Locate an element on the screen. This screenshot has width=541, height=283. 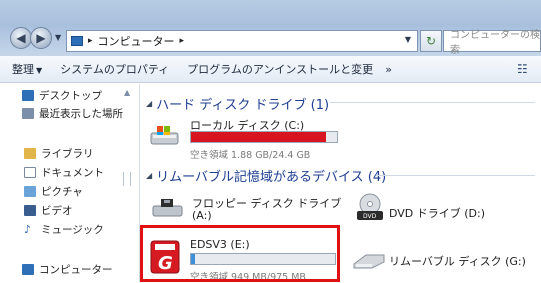
breadcrumb-computer: コンピューター is located at coordinates (136, 41).